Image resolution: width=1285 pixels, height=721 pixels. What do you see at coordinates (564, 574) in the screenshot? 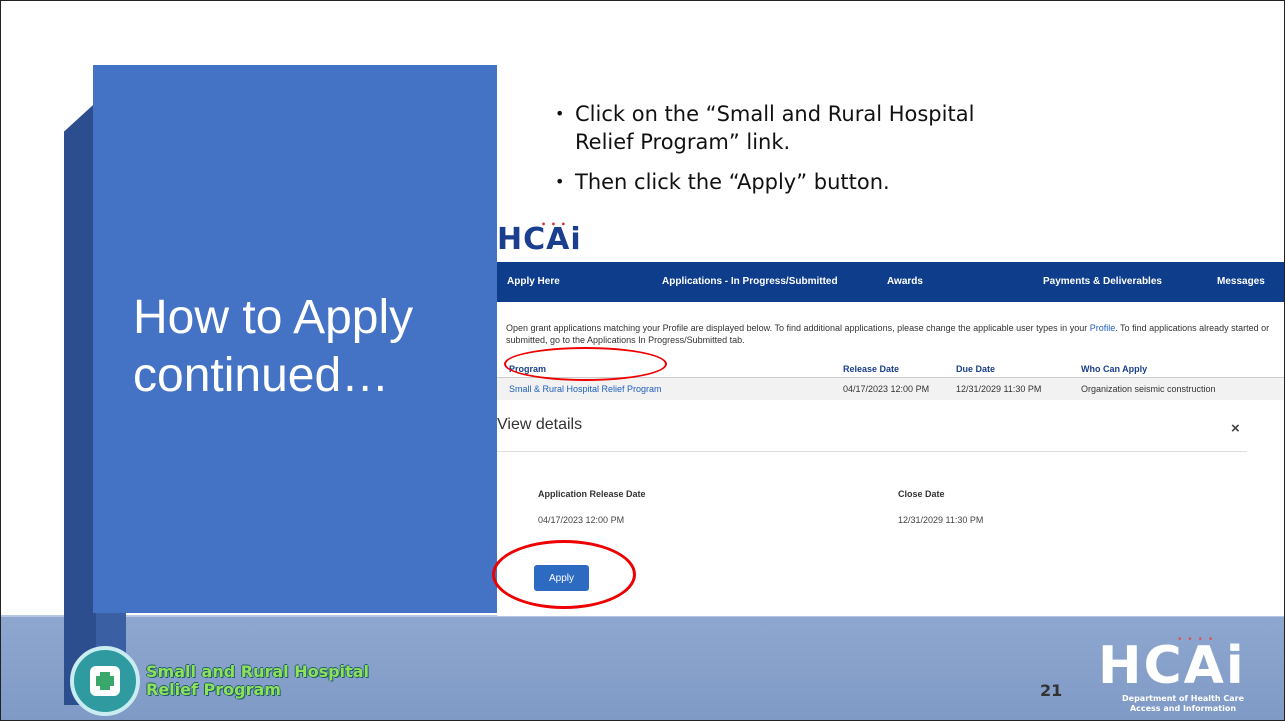
I see `apply-button-highlight-ring` at bounding box center [564, 574].